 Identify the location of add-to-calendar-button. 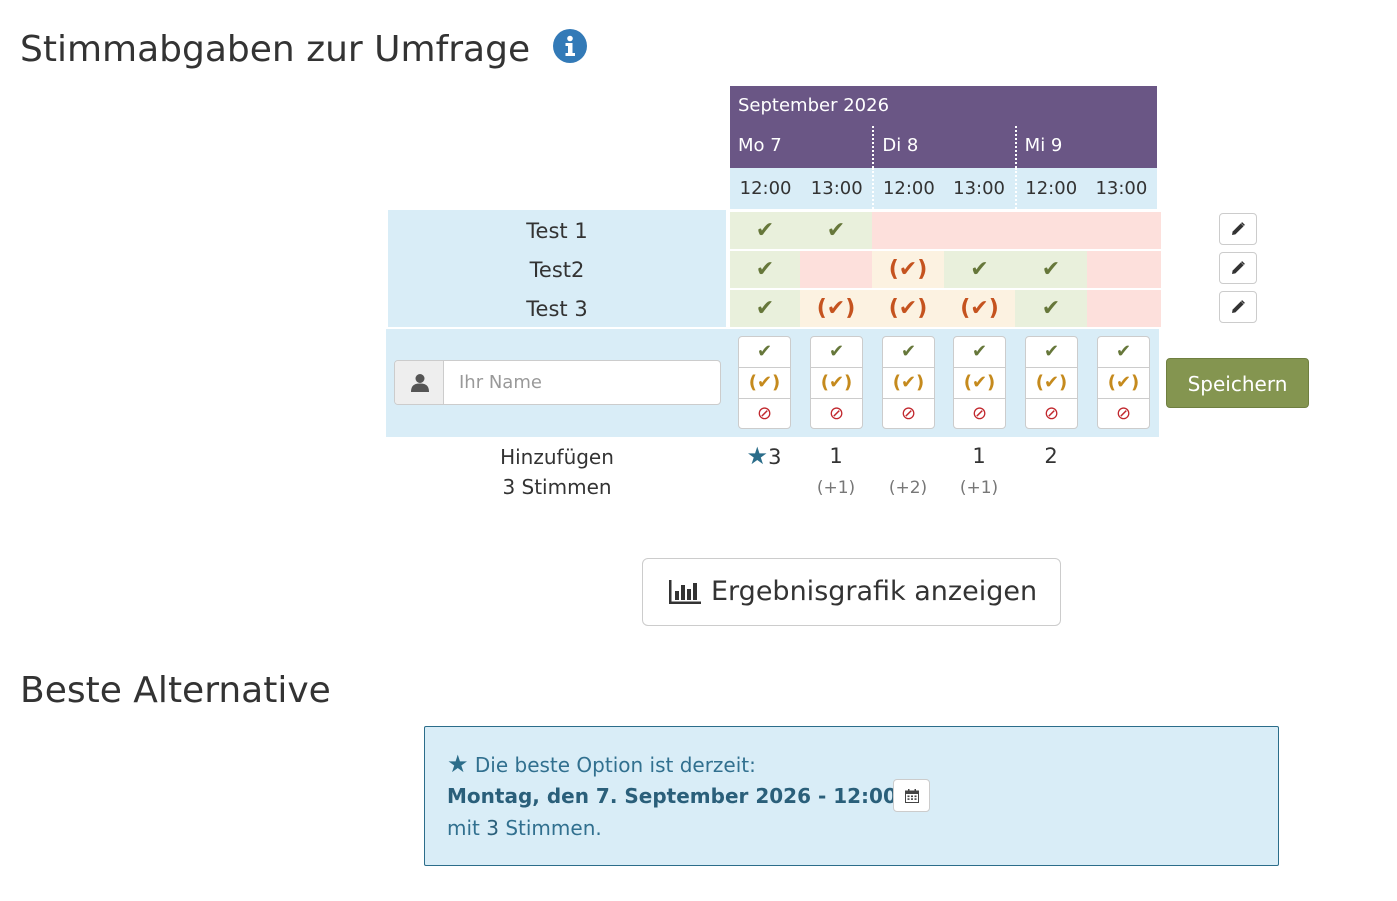
(911, 795).